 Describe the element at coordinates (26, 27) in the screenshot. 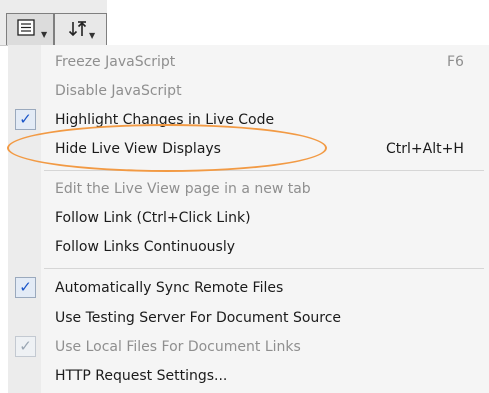

I see `list-menu-icon` at that location.